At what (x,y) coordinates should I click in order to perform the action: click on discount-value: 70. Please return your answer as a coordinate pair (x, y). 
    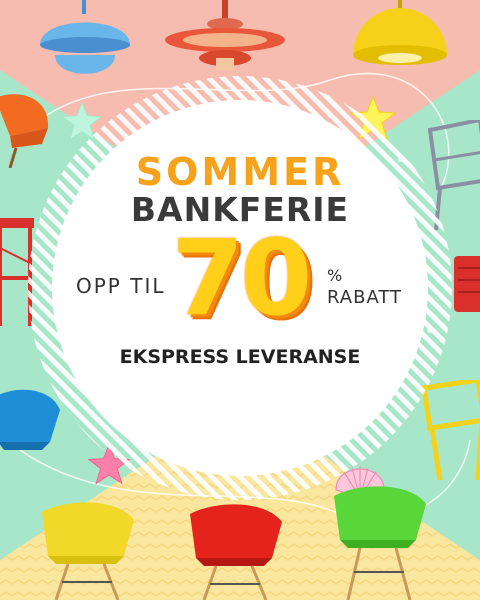
    Looking at the image, I should click on (242, 278).